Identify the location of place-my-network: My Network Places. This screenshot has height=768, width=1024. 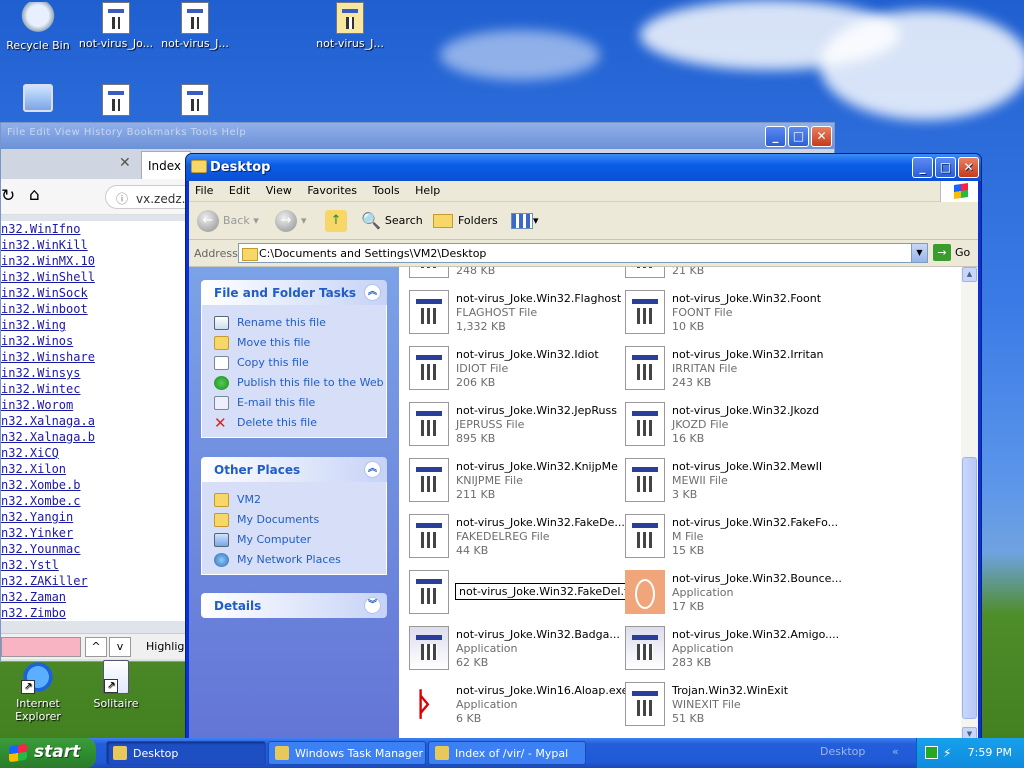
(300, 560).